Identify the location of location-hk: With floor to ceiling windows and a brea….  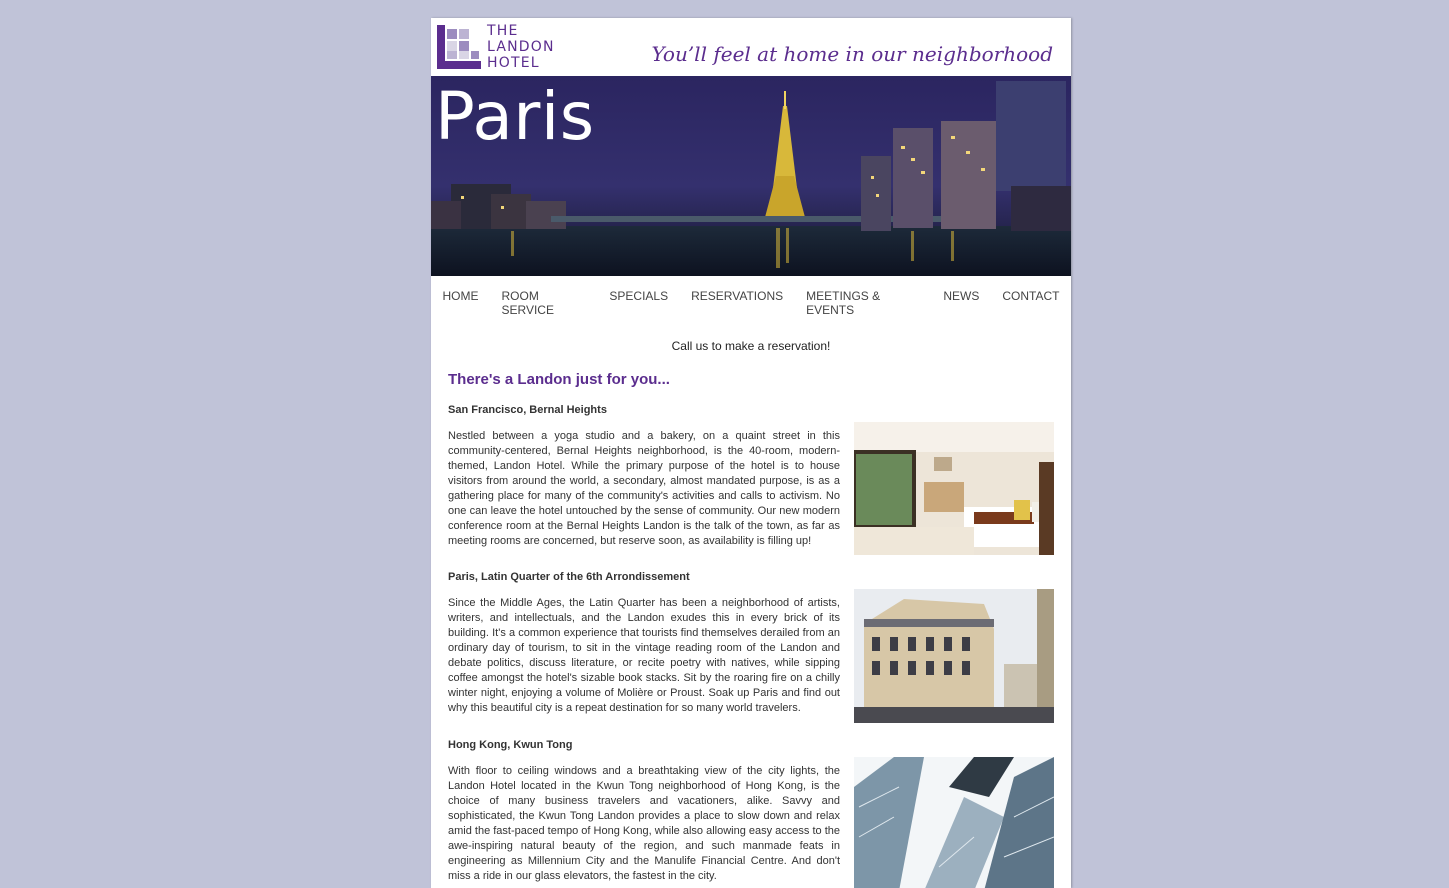
(751, 822).